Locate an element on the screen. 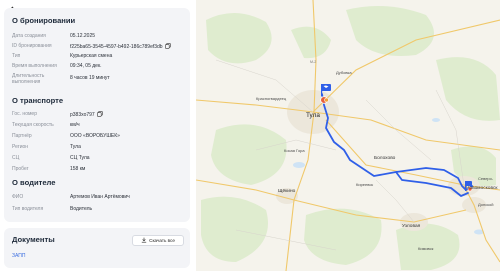 The height and width of the screenshot is (271, 500). row-label: Регион is located at coordinates (20, 147).